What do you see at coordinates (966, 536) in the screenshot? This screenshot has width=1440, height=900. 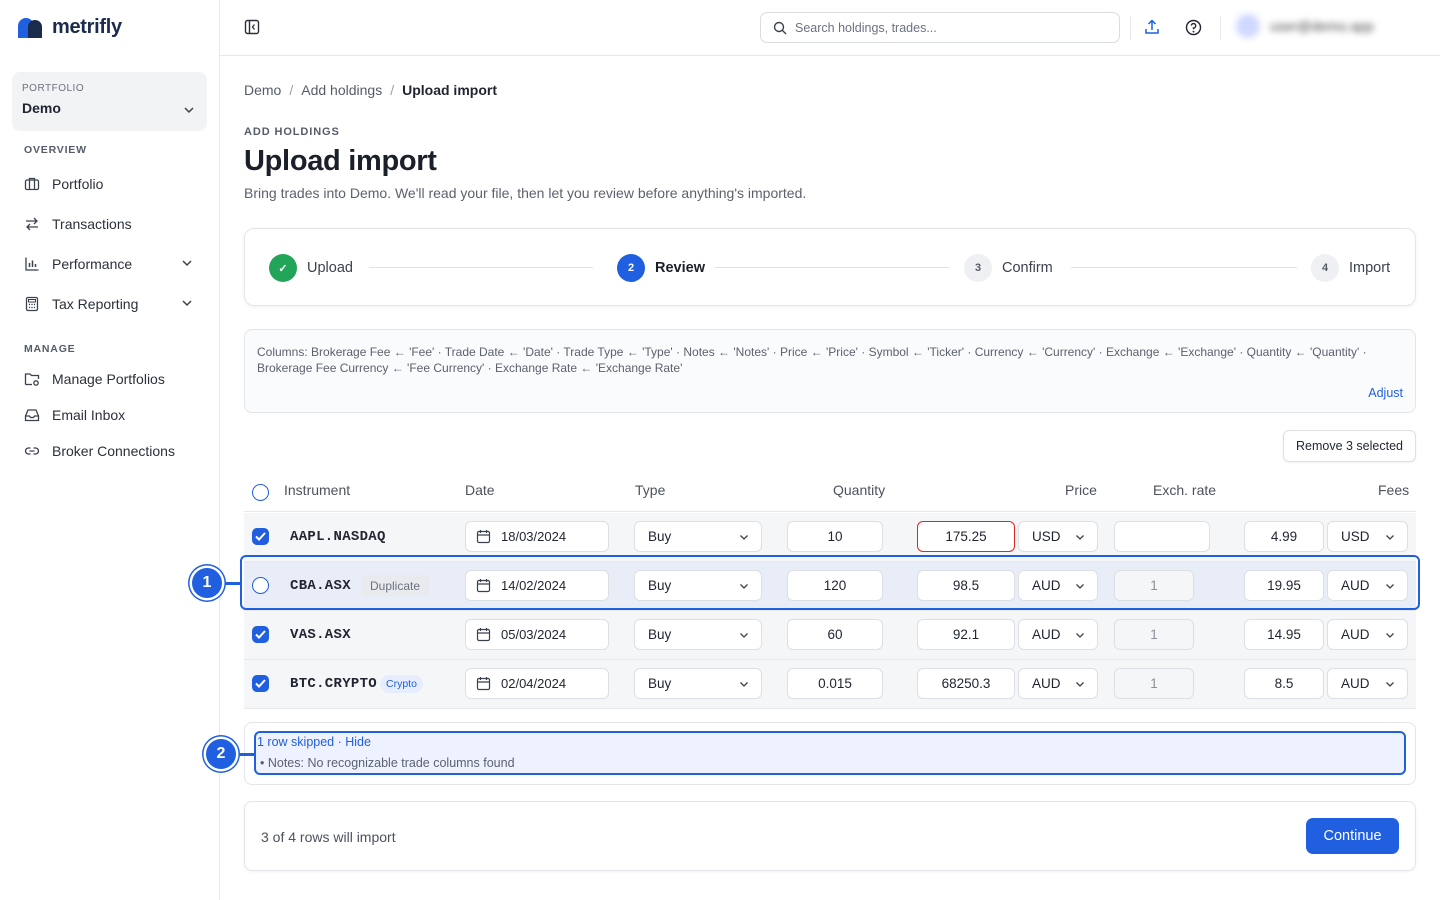 I see `price-input: 175.25` at bounding box center [966, 536].